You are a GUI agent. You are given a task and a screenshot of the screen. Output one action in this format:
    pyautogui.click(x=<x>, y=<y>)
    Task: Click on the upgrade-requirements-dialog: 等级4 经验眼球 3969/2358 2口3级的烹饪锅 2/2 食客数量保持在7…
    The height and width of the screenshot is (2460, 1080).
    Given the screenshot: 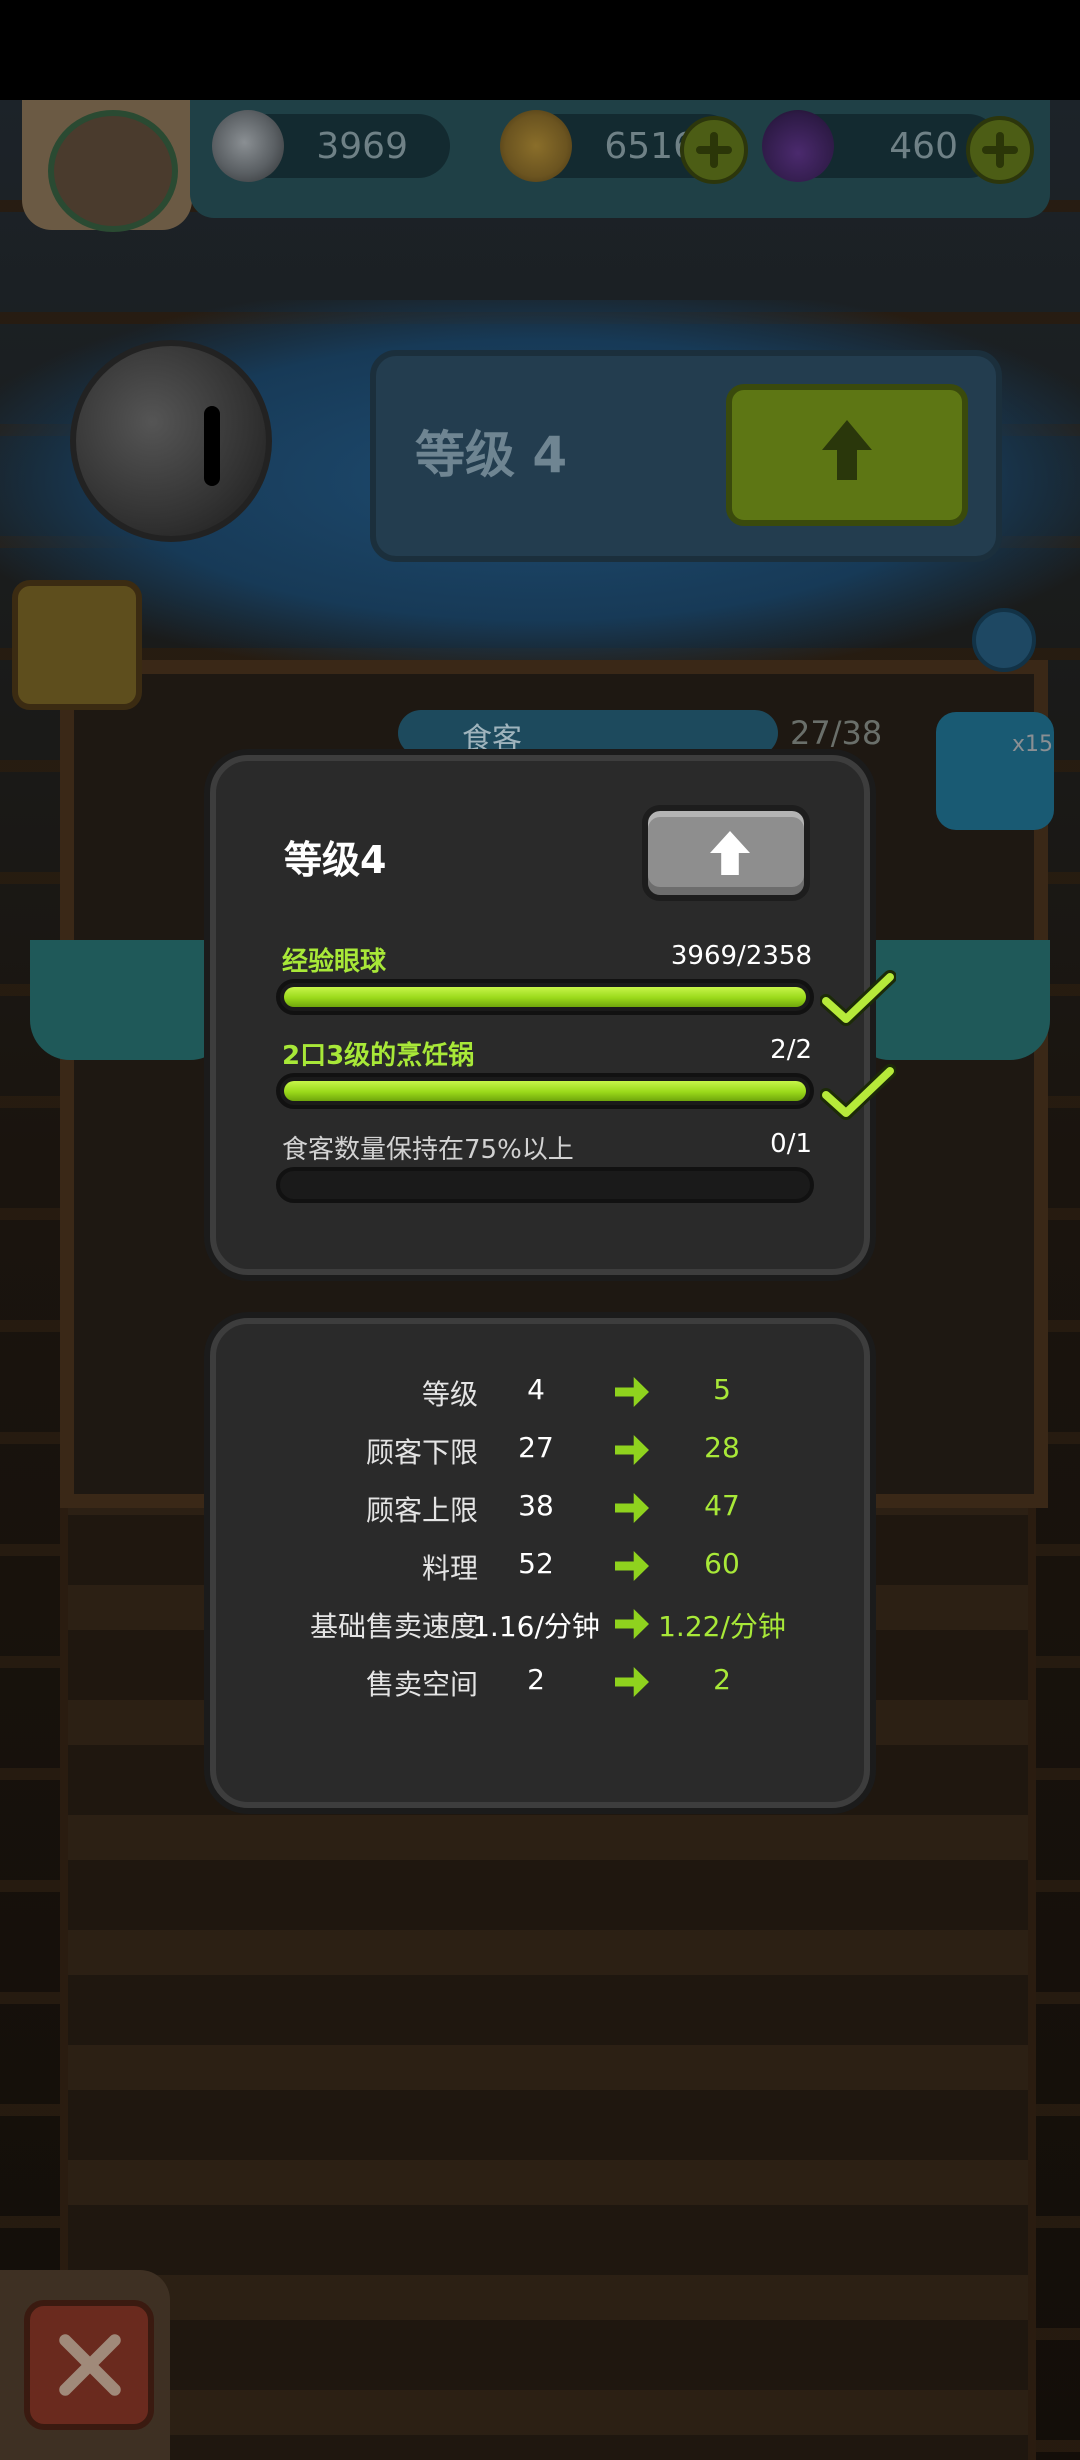 What is the action you would take?
    pyautogui.click(x=553, y=1015)
    